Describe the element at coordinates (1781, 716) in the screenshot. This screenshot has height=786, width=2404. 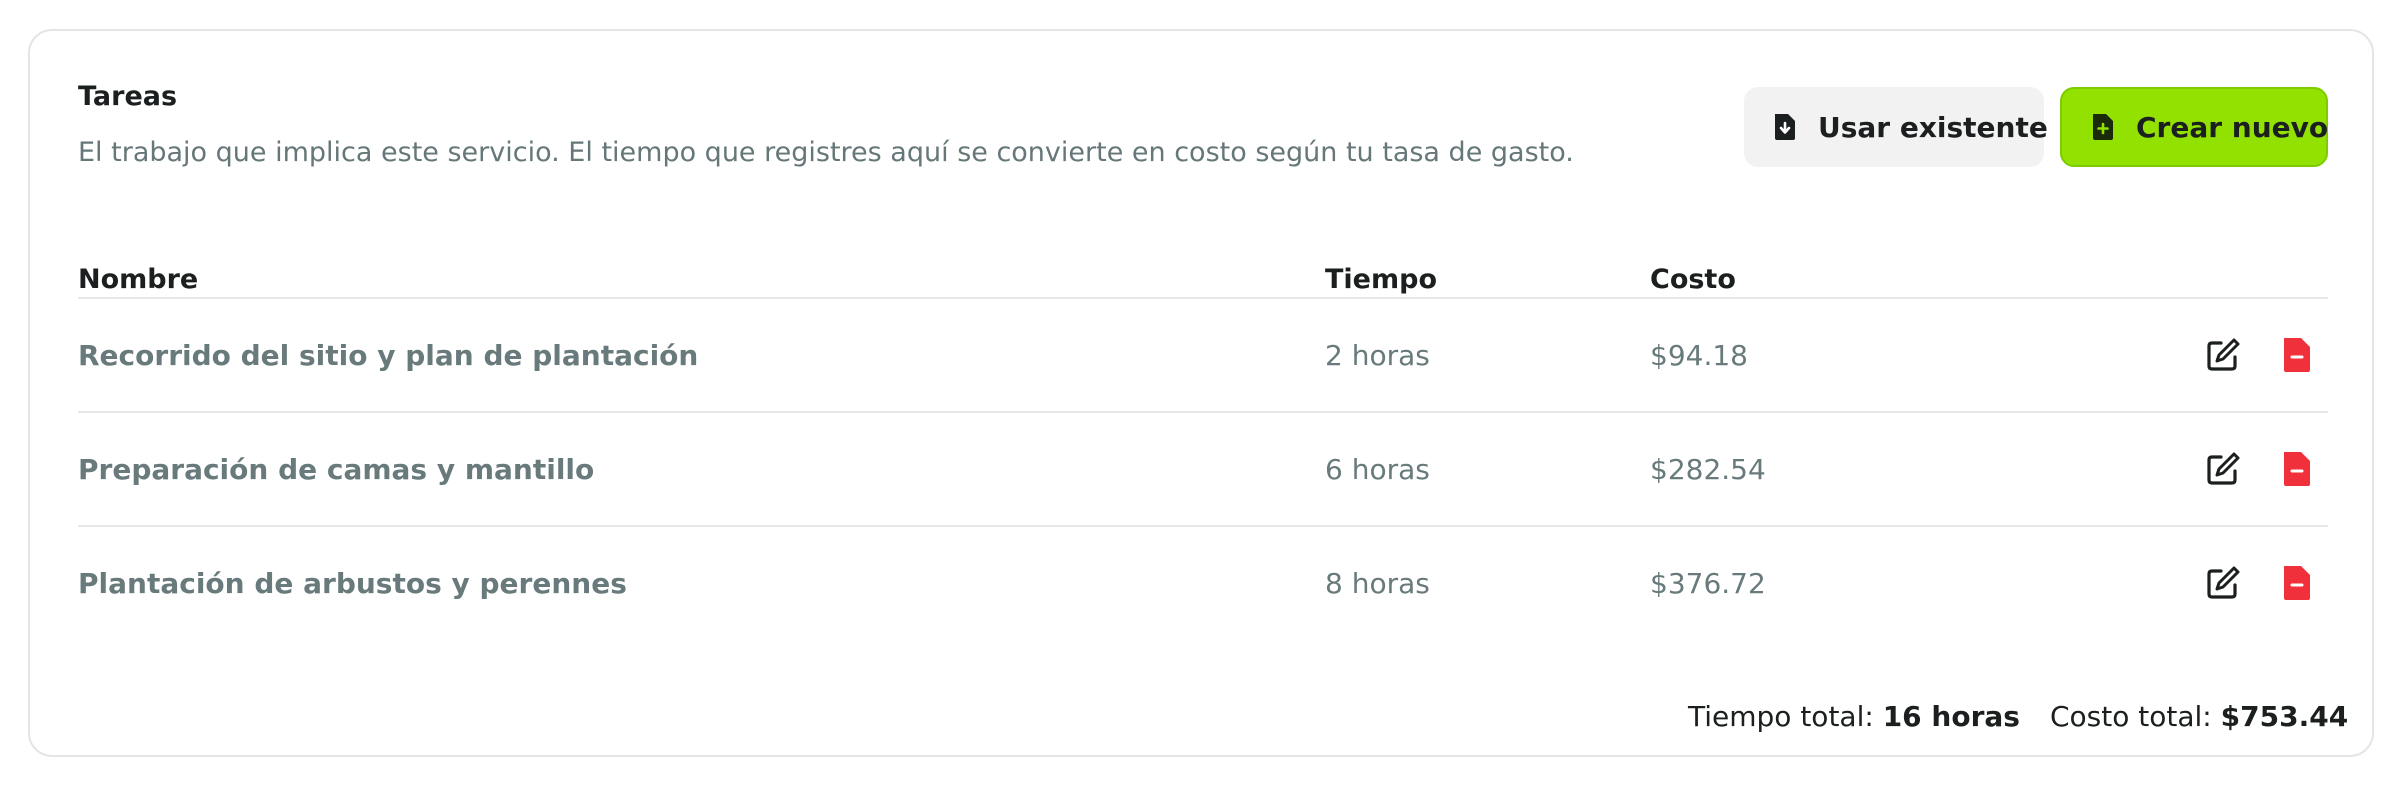
I see `total-time-label: Tiempo total:` at that location.